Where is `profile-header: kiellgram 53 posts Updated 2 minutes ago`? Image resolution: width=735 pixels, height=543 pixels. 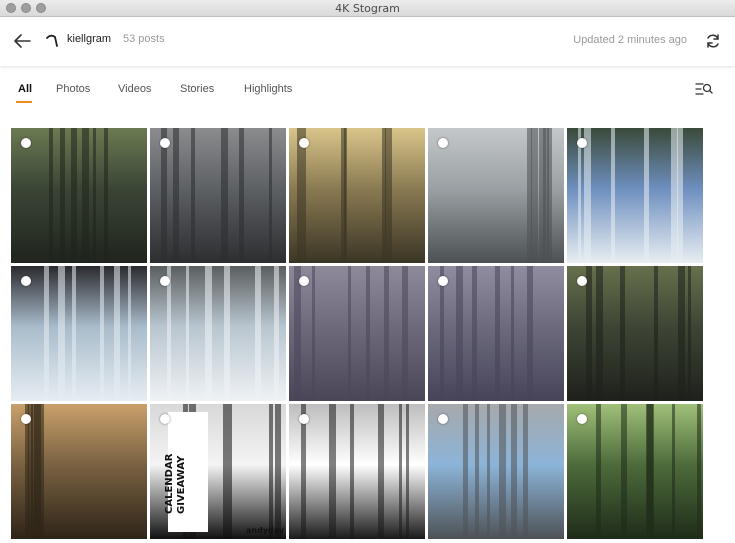 profile-header: kiellgram 53 posts Updated 2 minutes ago is located at coordinates (367, 41).